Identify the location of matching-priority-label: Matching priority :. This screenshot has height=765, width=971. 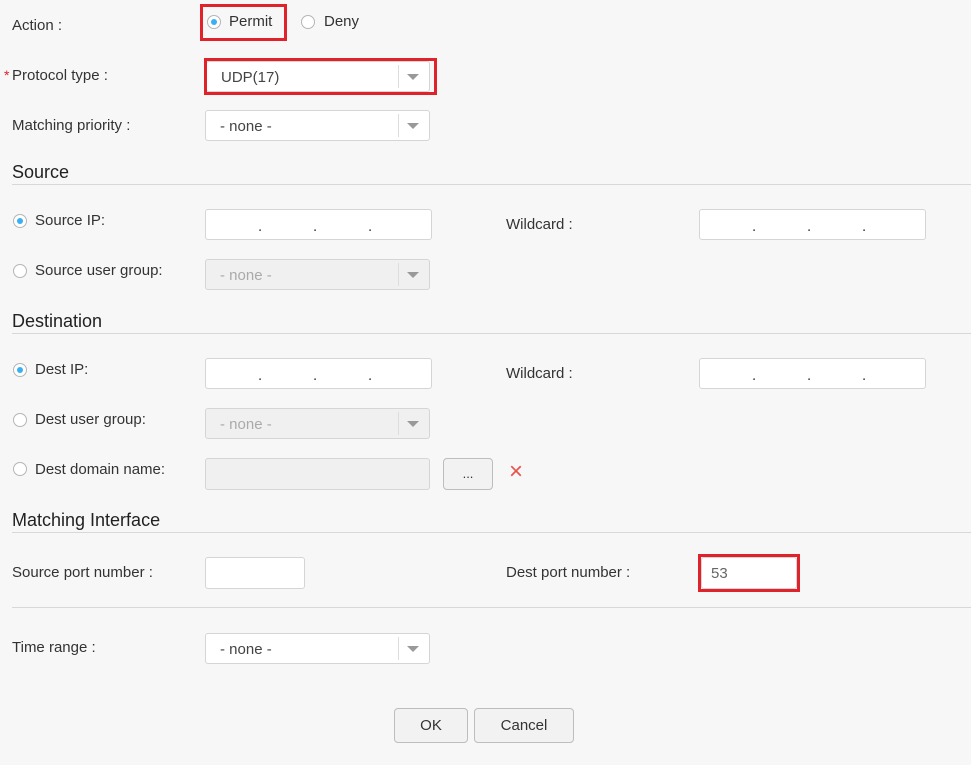
(71, 125).